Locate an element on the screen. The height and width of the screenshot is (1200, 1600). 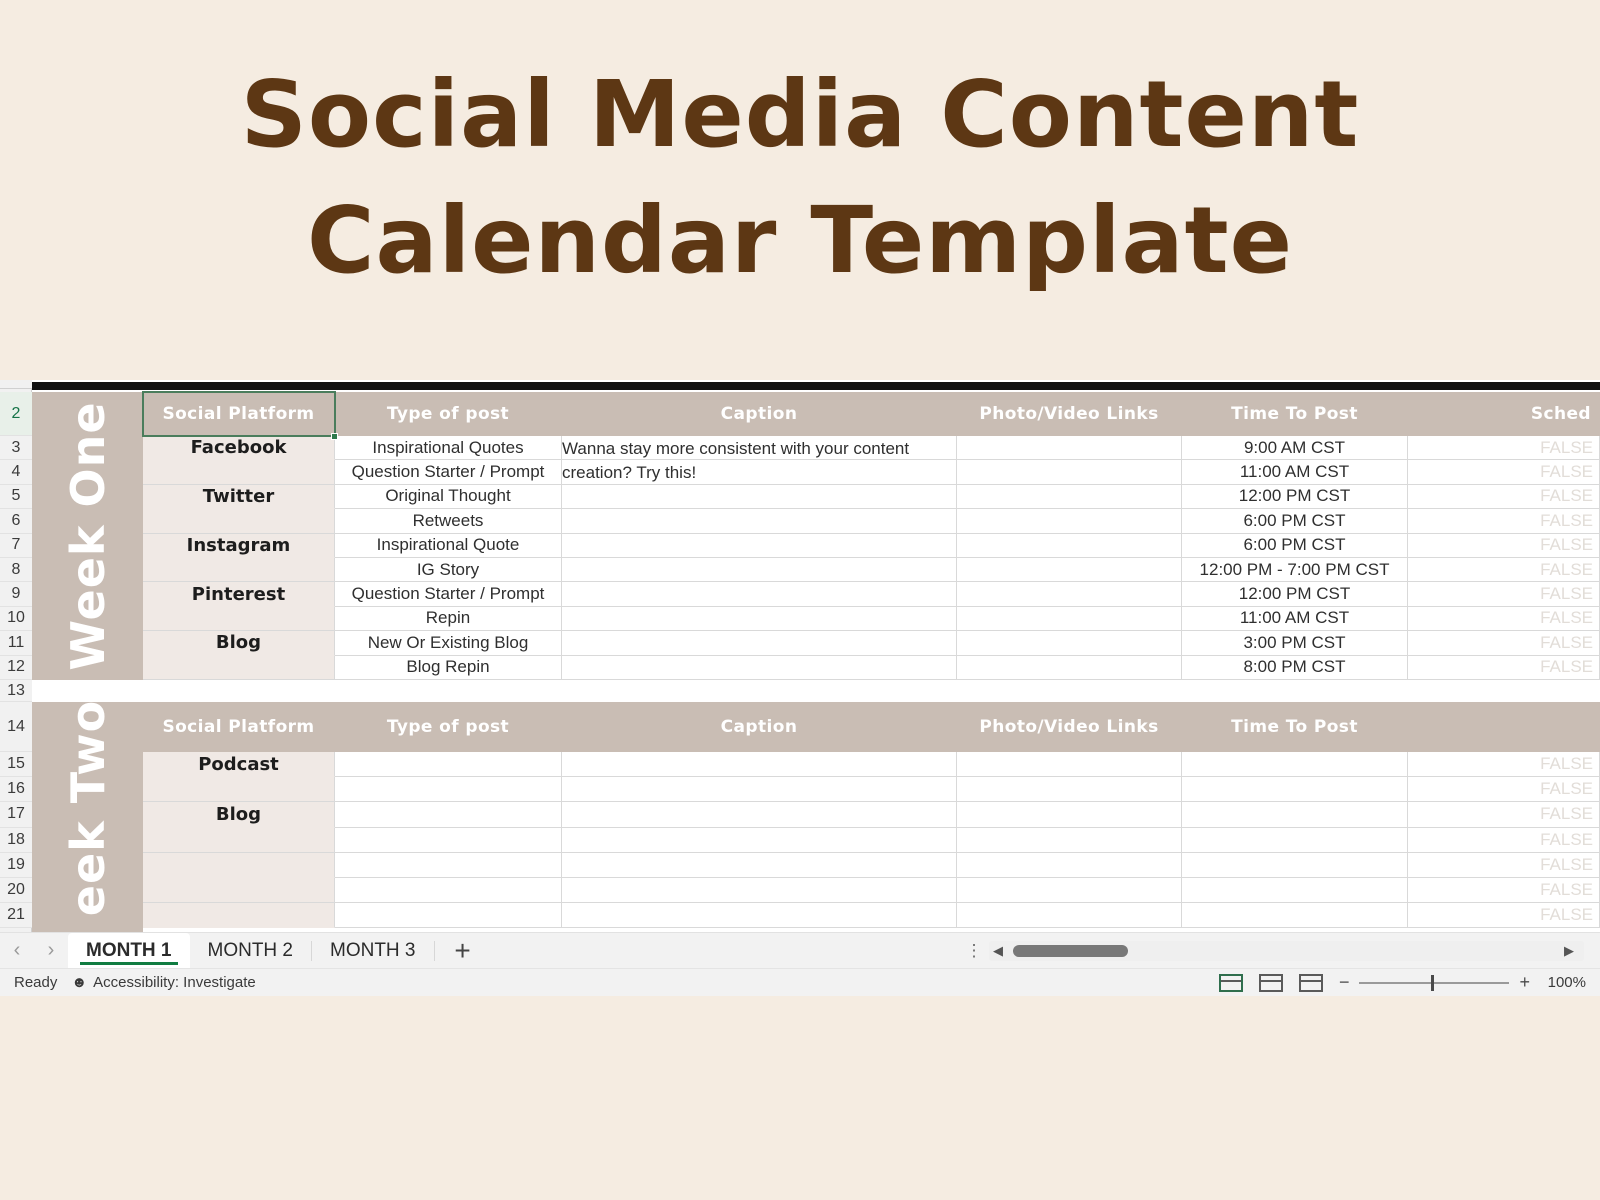
row-header-21: 21 is located at coordinates (16, 916).